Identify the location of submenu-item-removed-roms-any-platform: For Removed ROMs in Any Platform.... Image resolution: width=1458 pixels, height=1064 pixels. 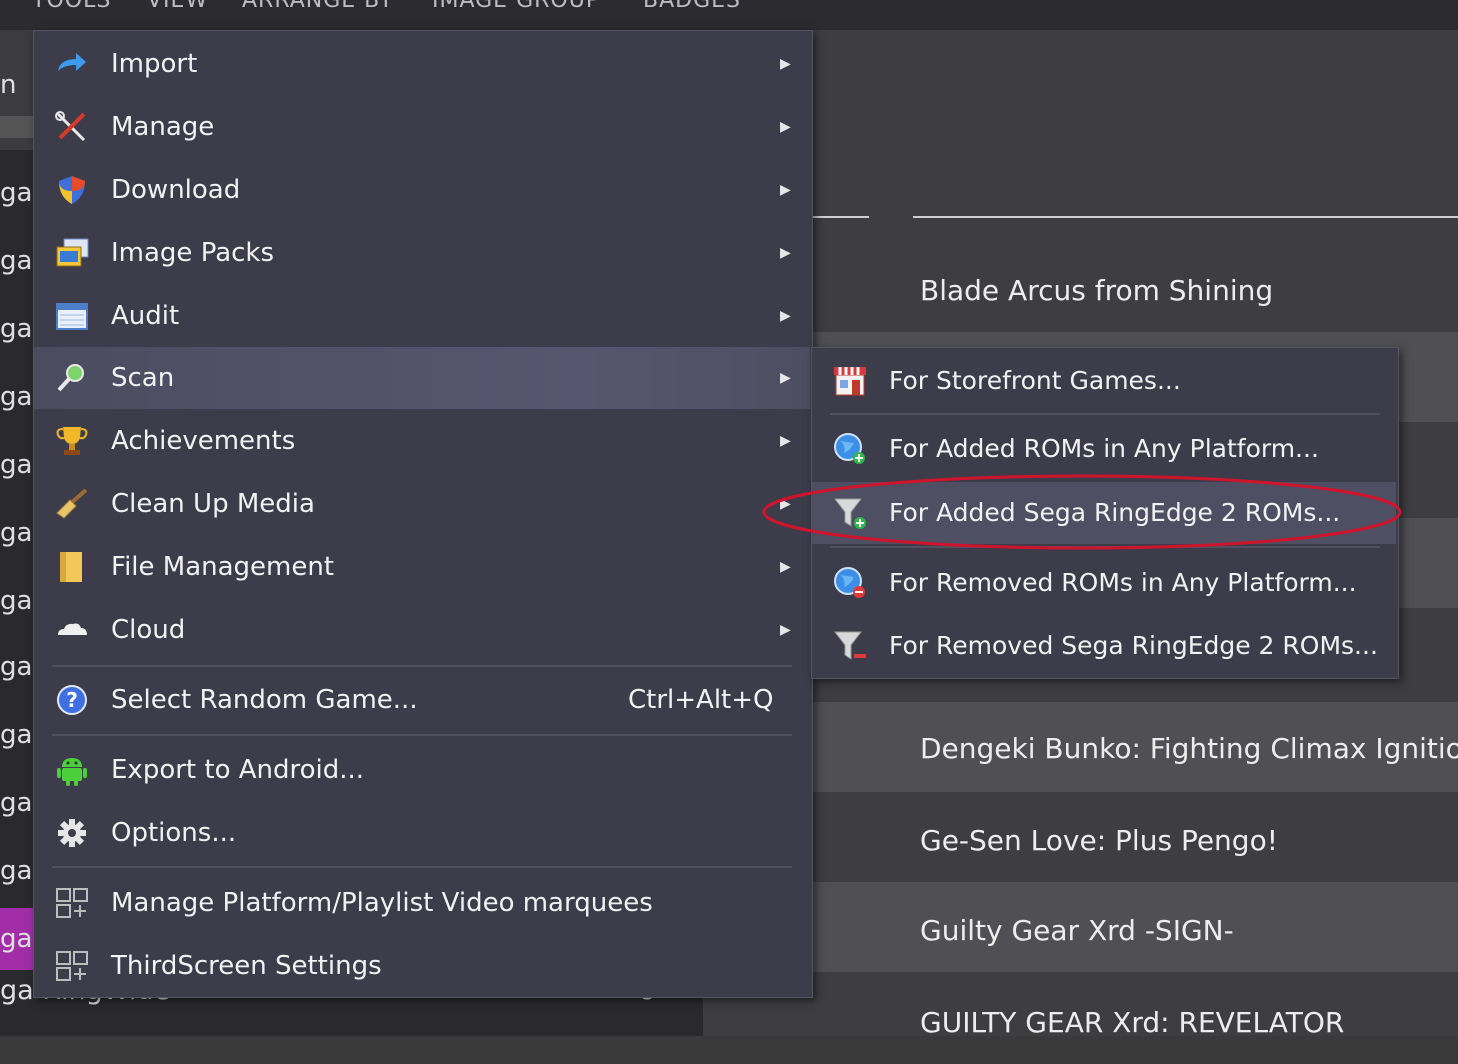
(1104, 583).